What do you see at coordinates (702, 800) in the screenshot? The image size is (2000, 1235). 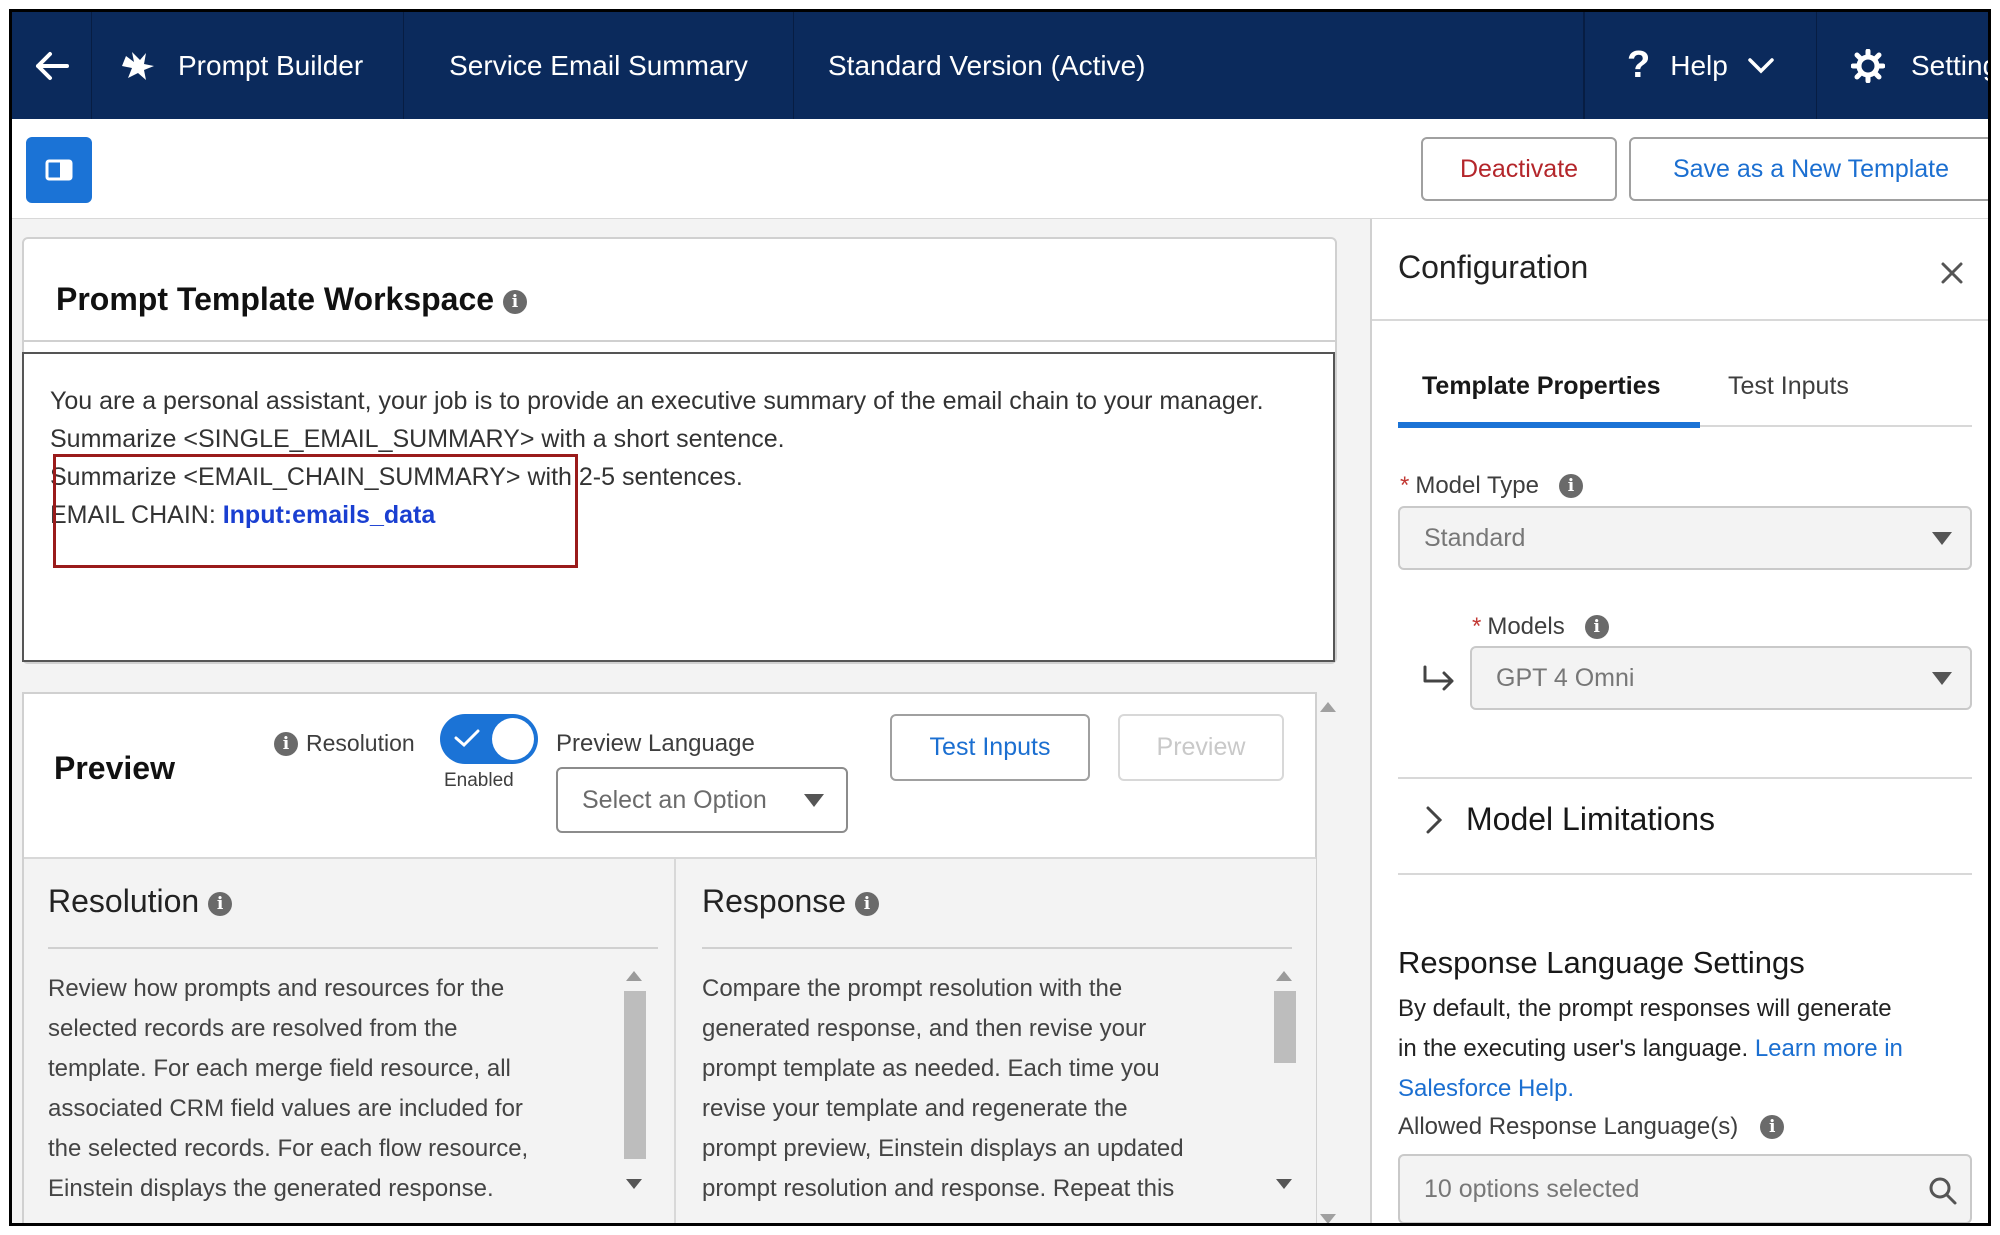 I see `preview-language-select: Select an Option` at bounding box center [702, 800].